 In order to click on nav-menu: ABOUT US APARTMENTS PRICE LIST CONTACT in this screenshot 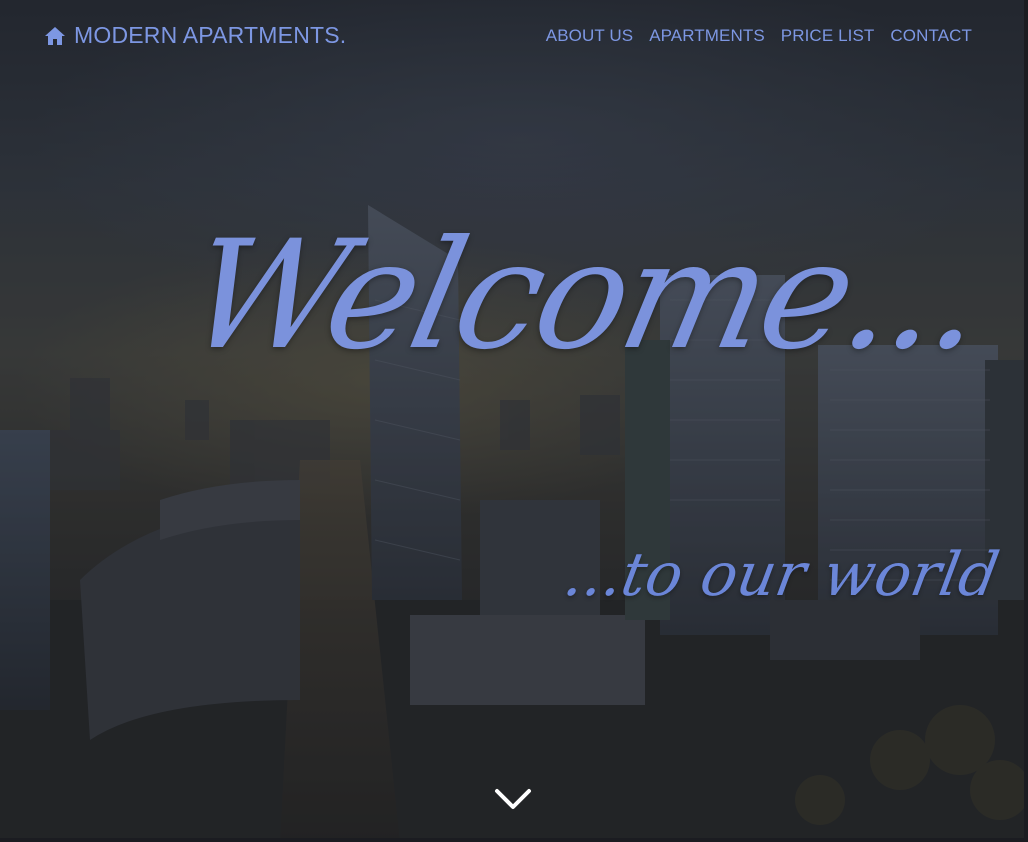, I will do `click(759, 36)`.